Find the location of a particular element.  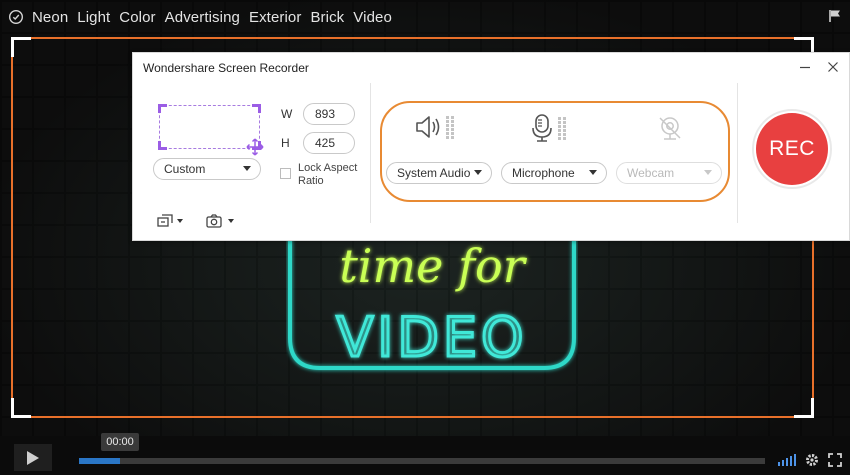

time-tooltip: 00:00 is located at coordinates (120, 442).